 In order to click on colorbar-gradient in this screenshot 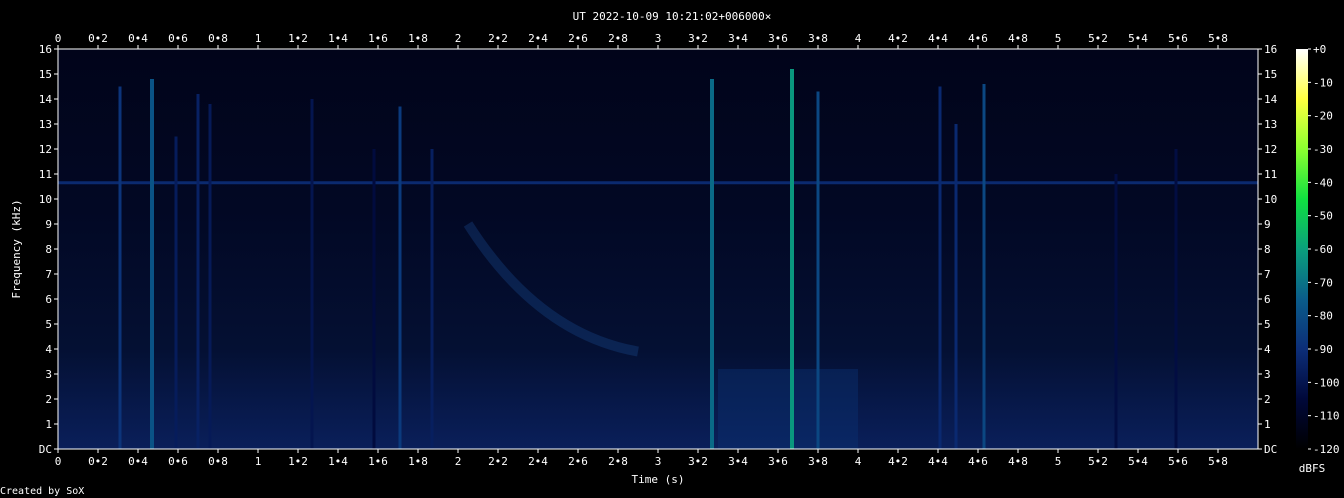, I will do `click(1302, 249)`.